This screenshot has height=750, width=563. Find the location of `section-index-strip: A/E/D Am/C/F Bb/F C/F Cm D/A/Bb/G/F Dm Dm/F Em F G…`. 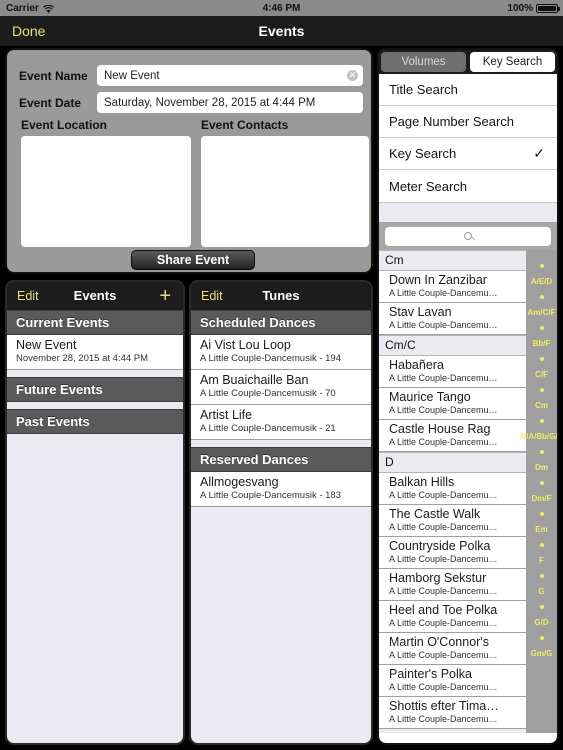

section-index-strip: A/E/D Am/C/F Bb/F C/F Cm D/A/Bb/G/F Dm Dm/F Em F G… is located at coordinates (538, 491).